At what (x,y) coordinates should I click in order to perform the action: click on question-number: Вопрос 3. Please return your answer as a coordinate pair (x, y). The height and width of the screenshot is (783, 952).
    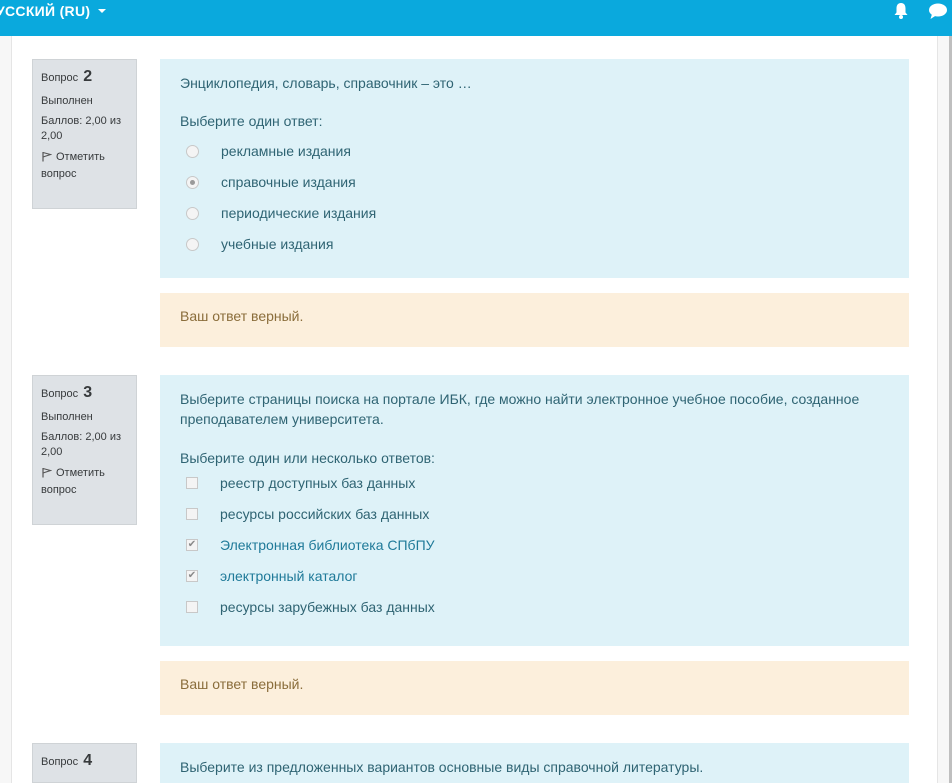
    Looking at the image, I should click on (67, 392).